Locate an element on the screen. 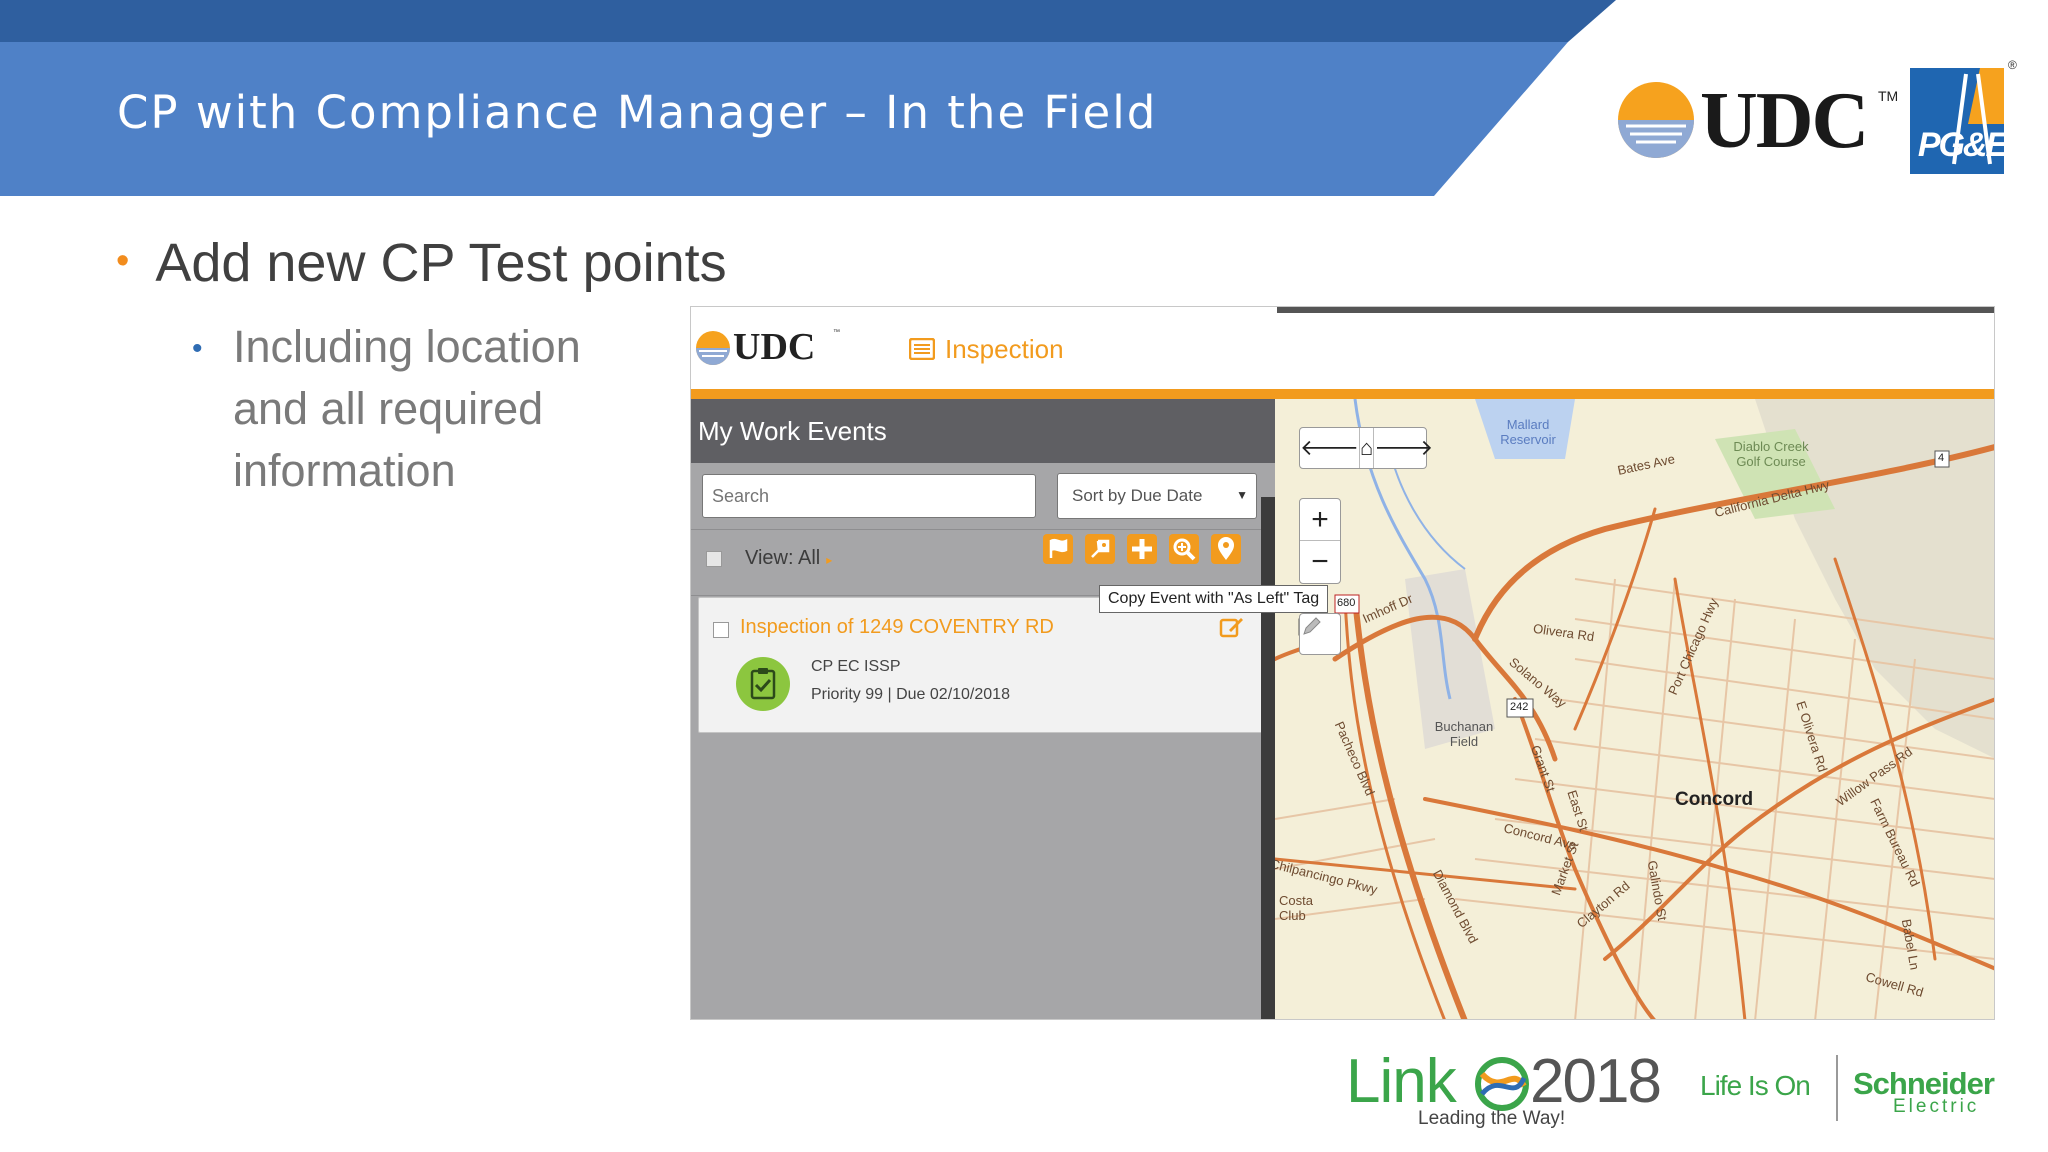  route-680-label: 680 is located at coordinates (1346, 603).